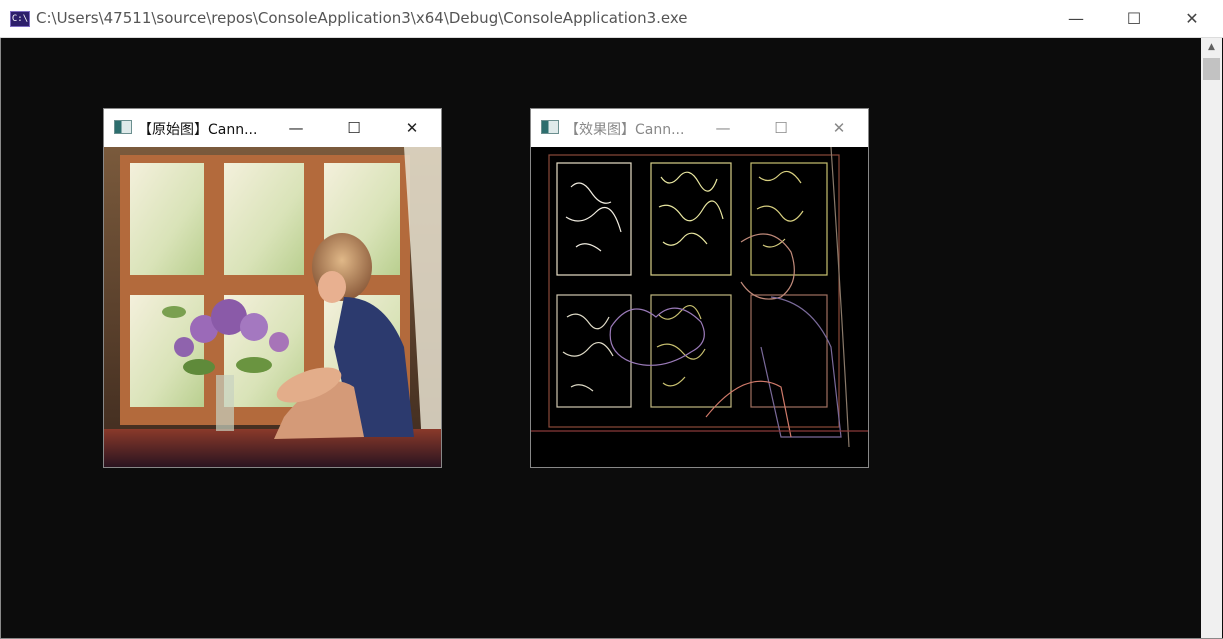 This screenshot has height=639, width=1223. Describe the element at coordinates (0, 338) in the screenshot. I see `console-border` at that location.